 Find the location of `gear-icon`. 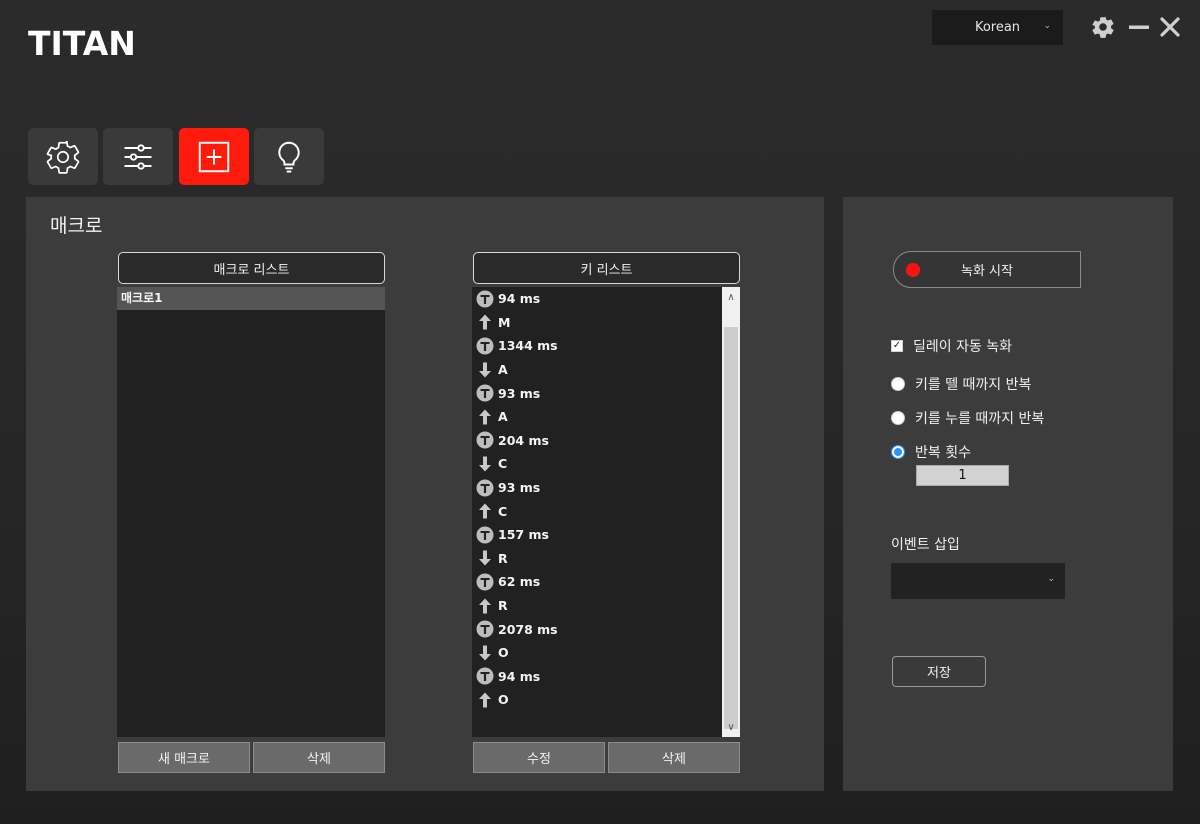

gear-icon is located at coordinates (1103, 27).